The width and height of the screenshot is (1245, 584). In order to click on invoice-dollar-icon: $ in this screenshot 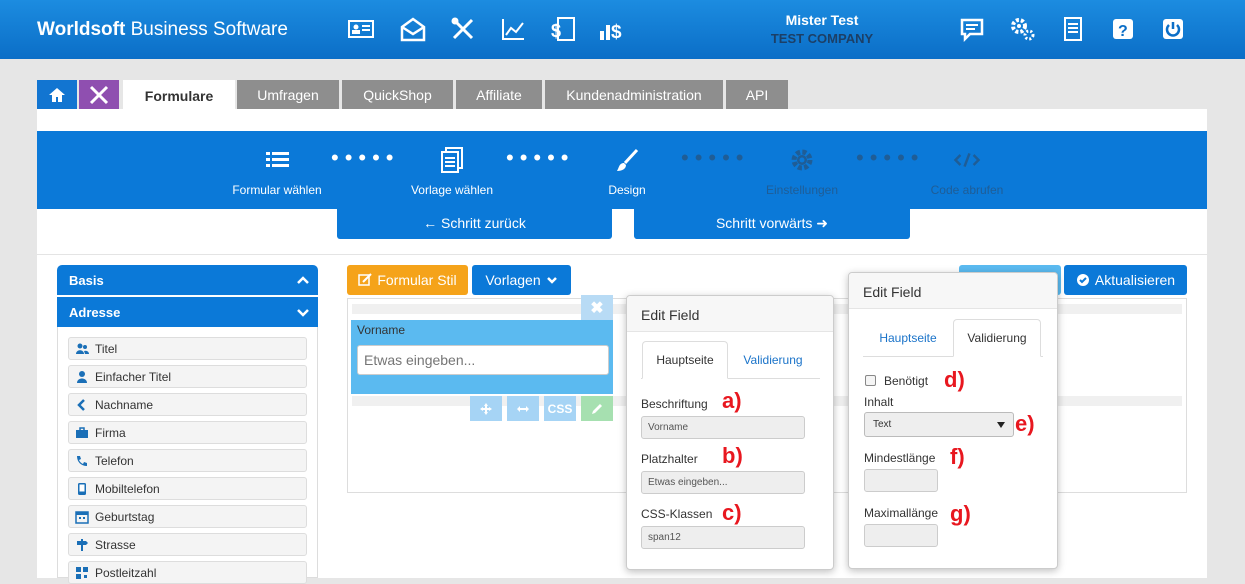, I will do `click(563, 29)`.